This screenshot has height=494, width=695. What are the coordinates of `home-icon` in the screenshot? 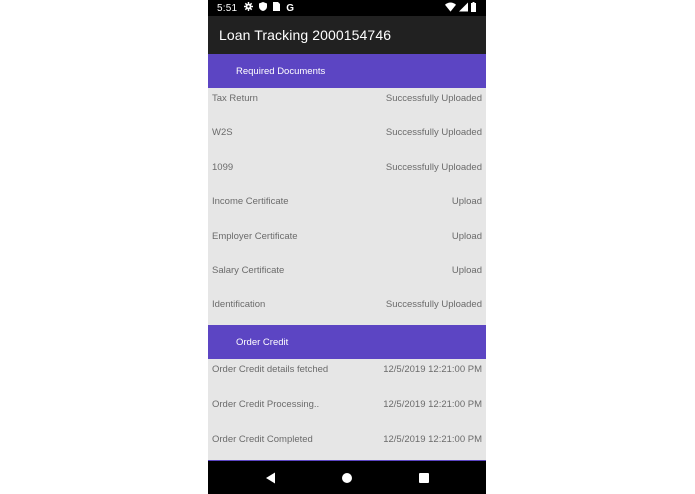 It's located at (347, 478).